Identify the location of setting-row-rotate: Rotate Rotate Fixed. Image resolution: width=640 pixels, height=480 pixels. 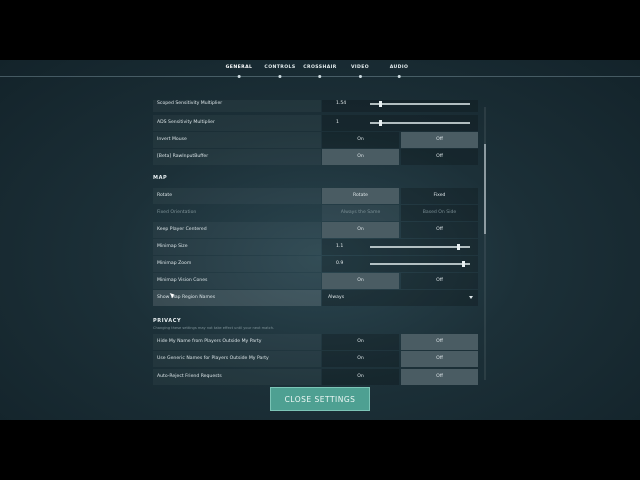
(315, 196).